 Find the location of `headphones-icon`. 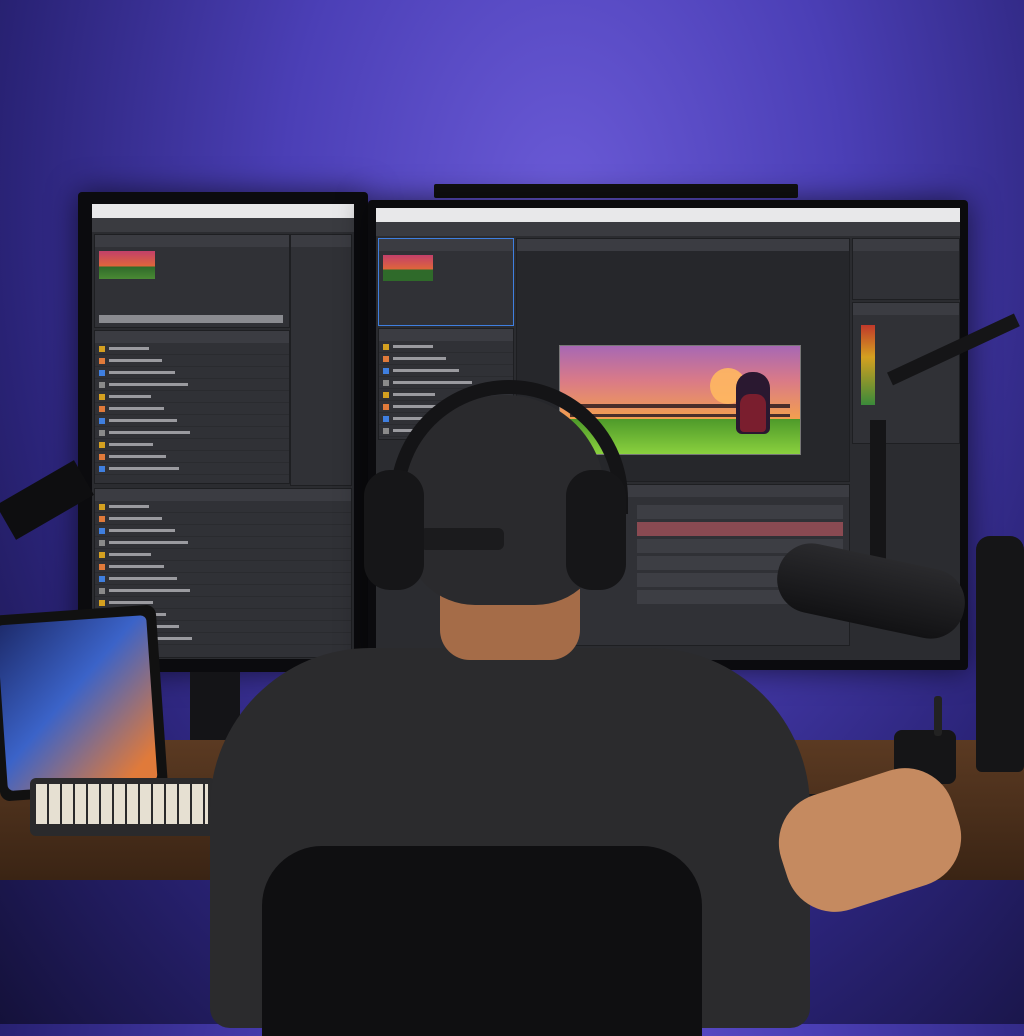

headphones-icon is located at coordinates (496, 490).